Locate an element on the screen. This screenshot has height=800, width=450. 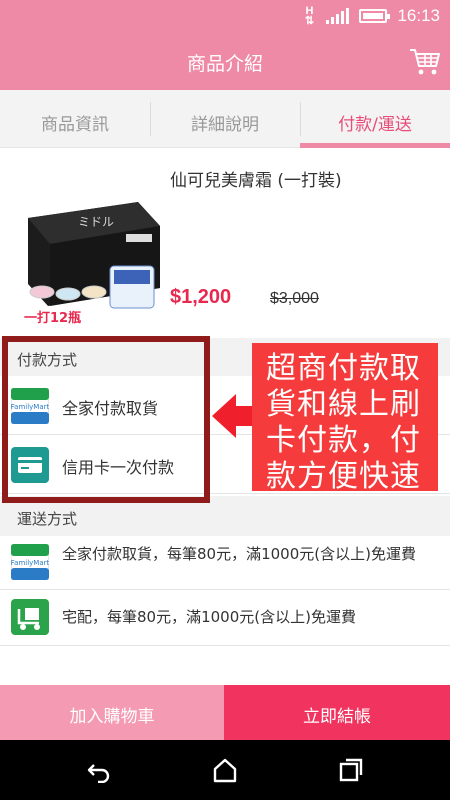
add-to-cart-button: 加入購物車 is located at coordinates (112, 712).